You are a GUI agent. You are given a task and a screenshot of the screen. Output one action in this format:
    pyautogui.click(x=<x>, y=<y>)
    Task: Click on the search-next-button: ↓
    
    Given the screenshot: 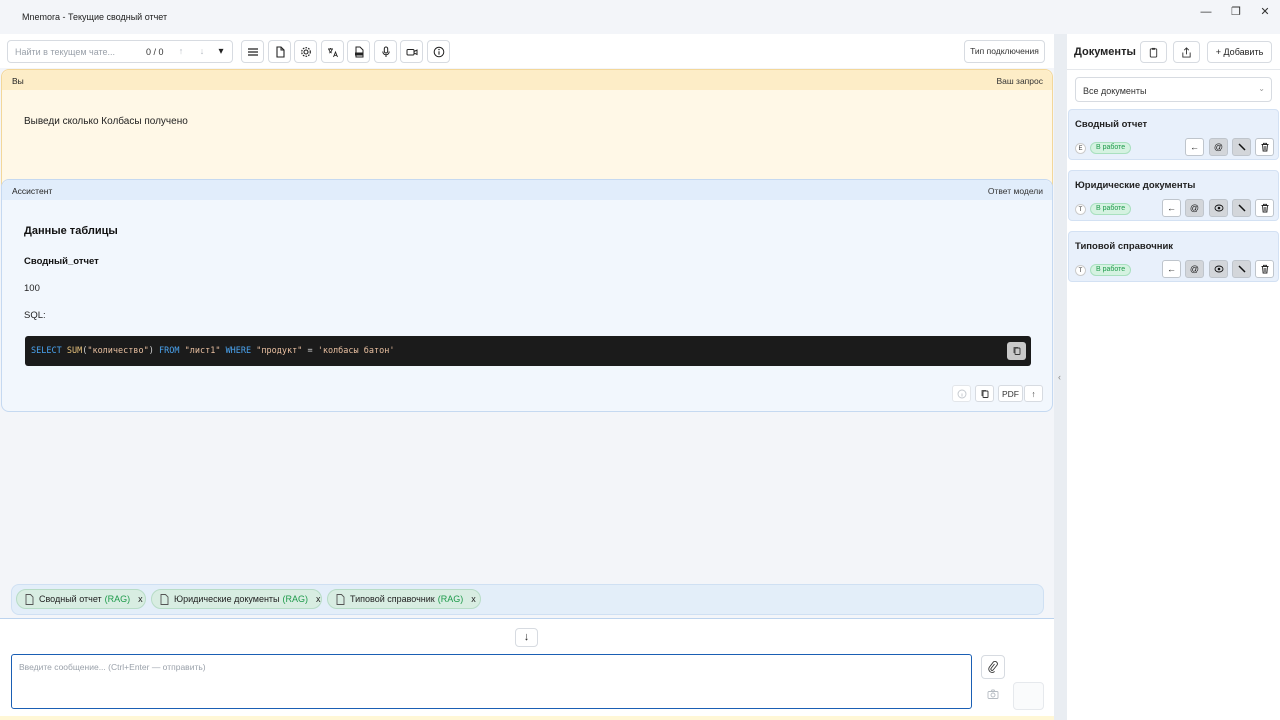 What is the action you would take?
    pyautogui.click(x=202, y=51)
    